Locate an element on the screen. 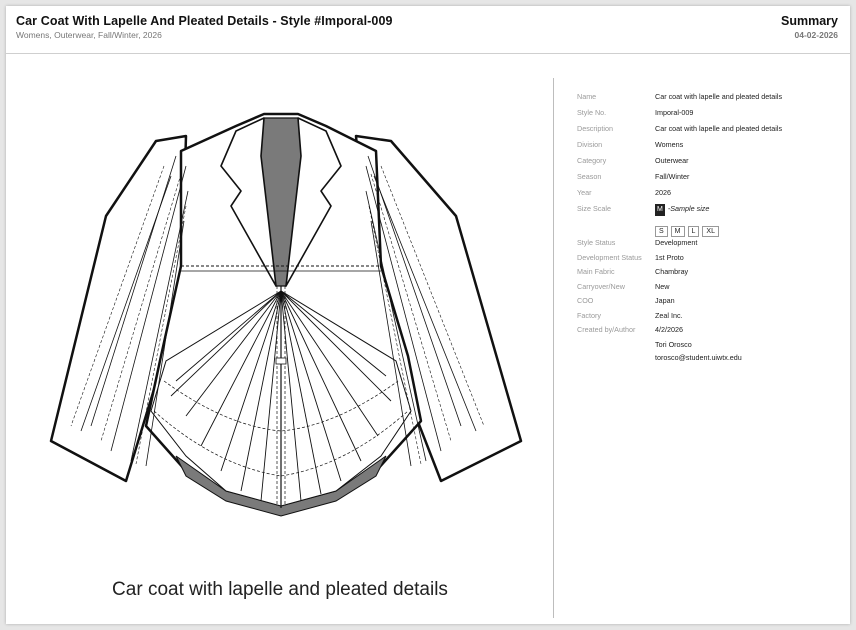  spec-label: Main Fabric is located at coordinates (596, 271).